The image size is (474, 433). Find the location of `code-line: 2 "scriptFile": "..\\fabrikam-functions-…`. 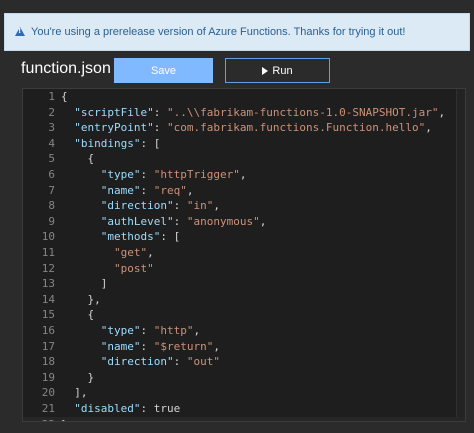

code-line: 2 "scriptFile": "..\\fabrikam-functions-… is located at coordinates (244, 113).